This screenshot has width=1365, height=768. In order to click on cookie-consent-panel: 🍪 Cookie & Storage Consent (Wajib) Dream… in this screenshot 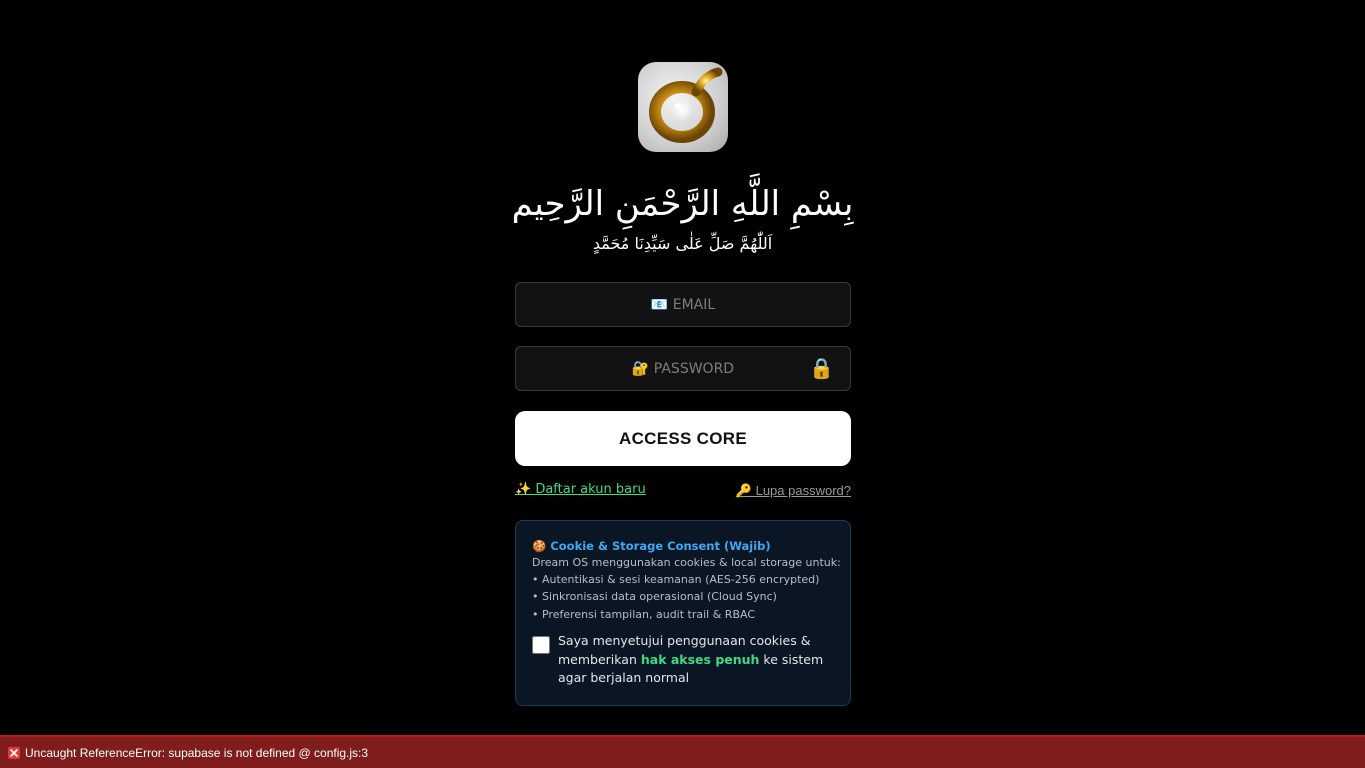, I will do `click(683, 613)`.